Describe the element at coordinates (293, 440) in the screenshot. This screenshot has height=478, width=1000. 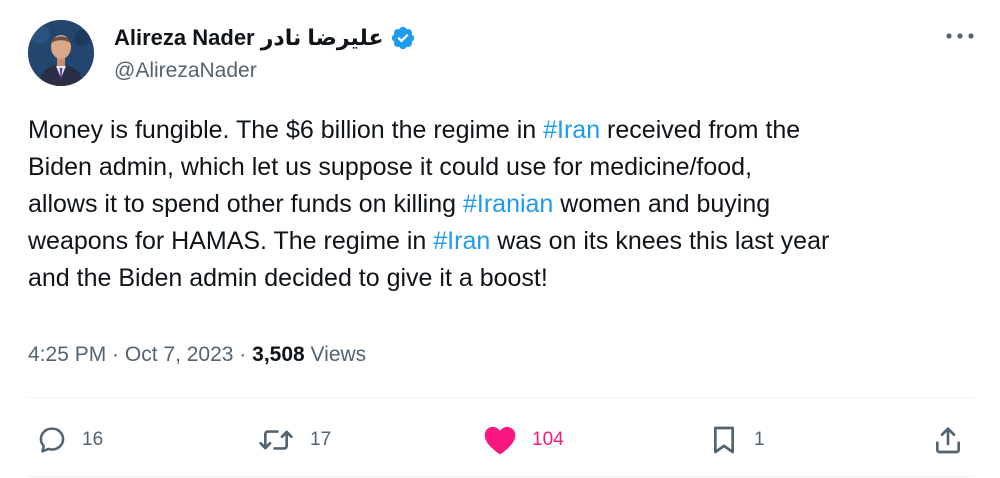
I see `retweet-button: 17` at that location.